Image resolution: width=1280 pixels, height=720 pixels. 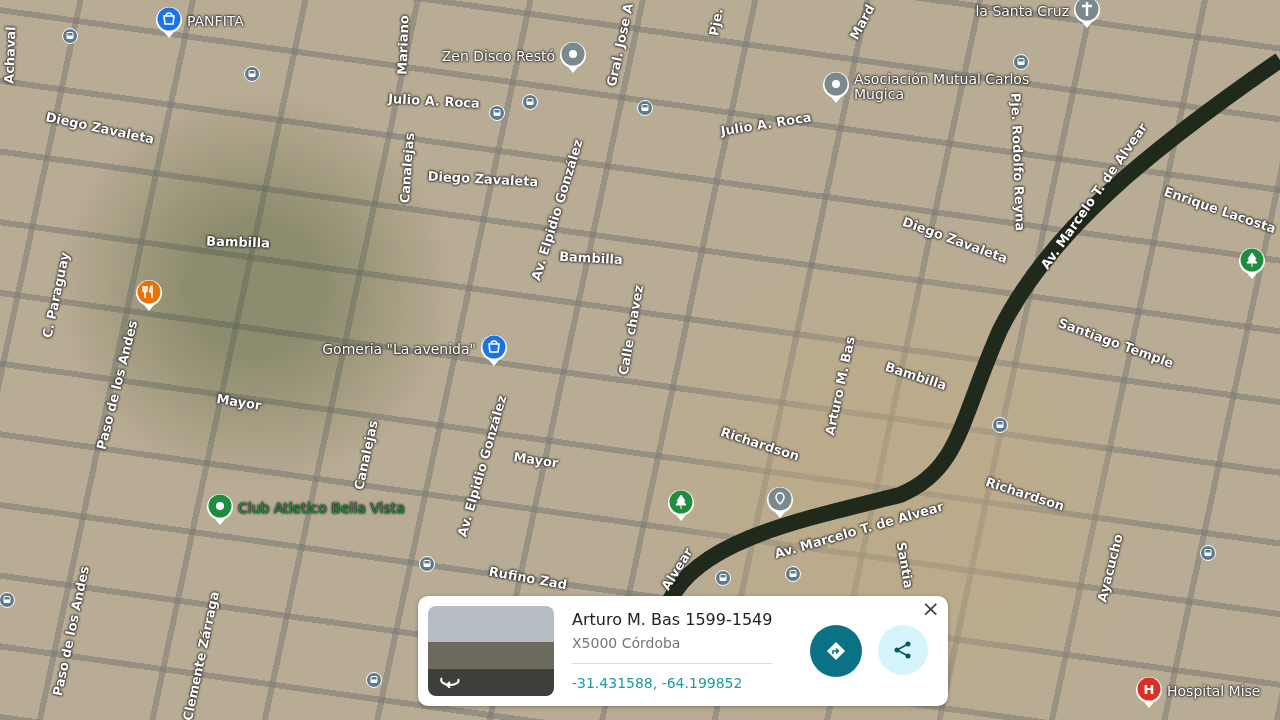 What do you see at coordinates (10, 55) in the screenshot?
I see `street-label: Achaval` at bounding box center [10, 55].